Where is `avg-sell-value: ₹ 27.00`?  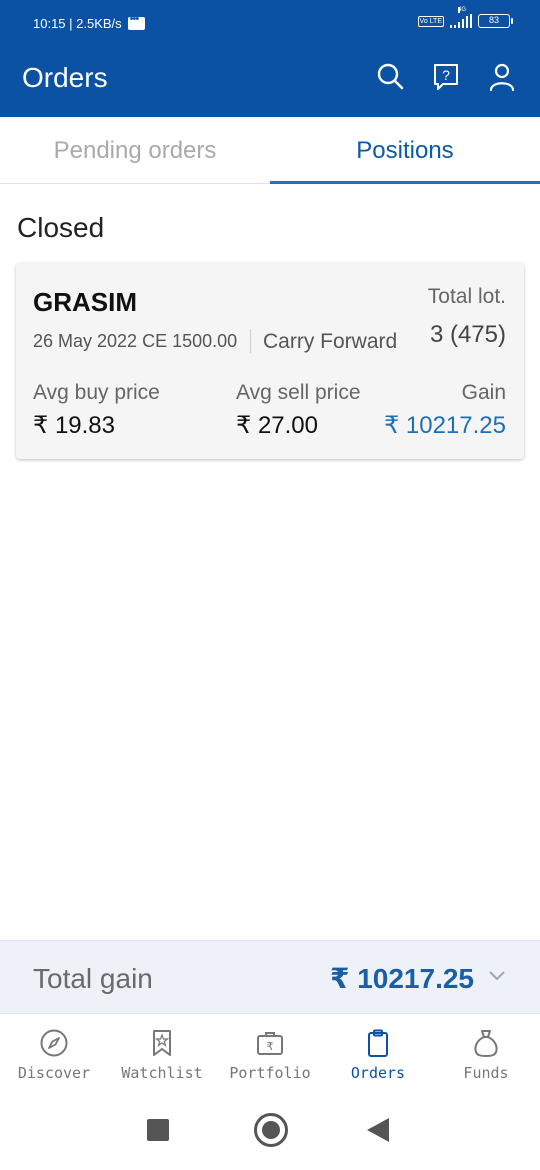 avg-sell-value: ₹ 27.00 is located at coordinates (277, 425).